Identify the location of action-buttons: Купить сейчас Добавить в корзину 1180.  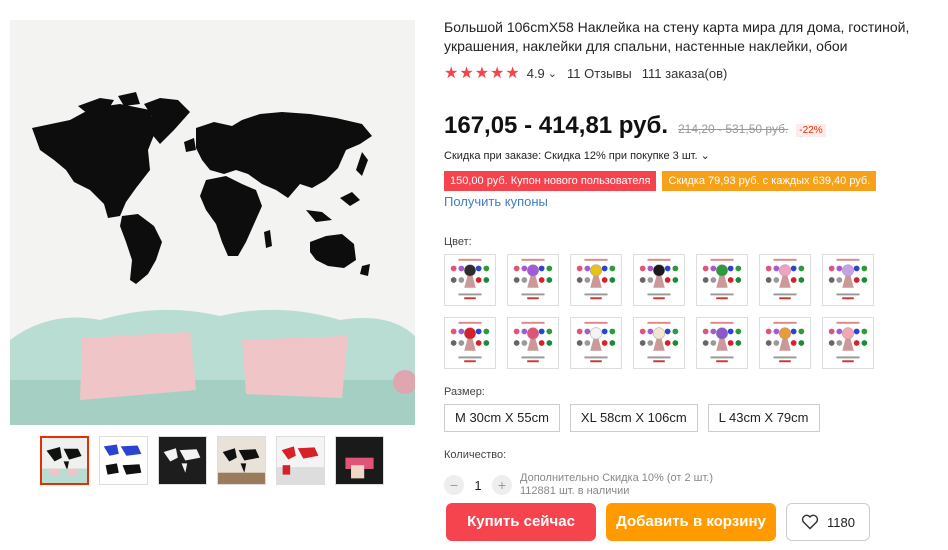
(658, 522).